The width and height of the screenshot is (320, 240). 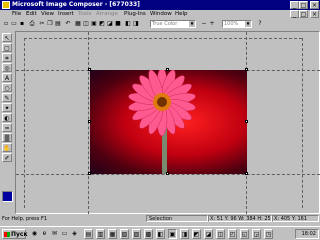 What do you see at coordinates (7, 87) in the screenshot?
I see `shapes-tool-icon: ○` at bounding box center [7, 87].